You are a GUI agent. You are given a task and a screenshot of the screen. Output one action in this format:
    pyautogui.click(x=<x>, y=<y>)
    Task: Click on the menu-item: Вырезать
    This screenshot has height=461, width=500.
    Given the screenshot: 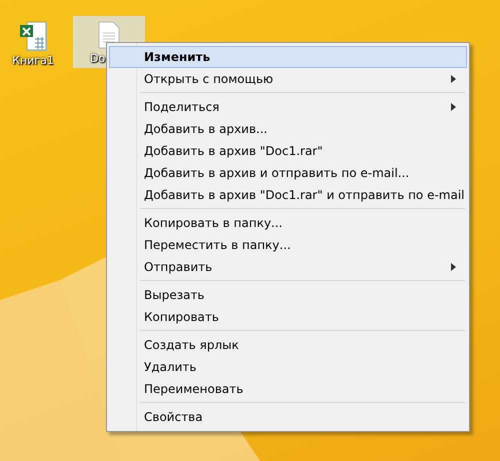 What is the action you would take?
    pyautogui.click(x=288, y=295)
    